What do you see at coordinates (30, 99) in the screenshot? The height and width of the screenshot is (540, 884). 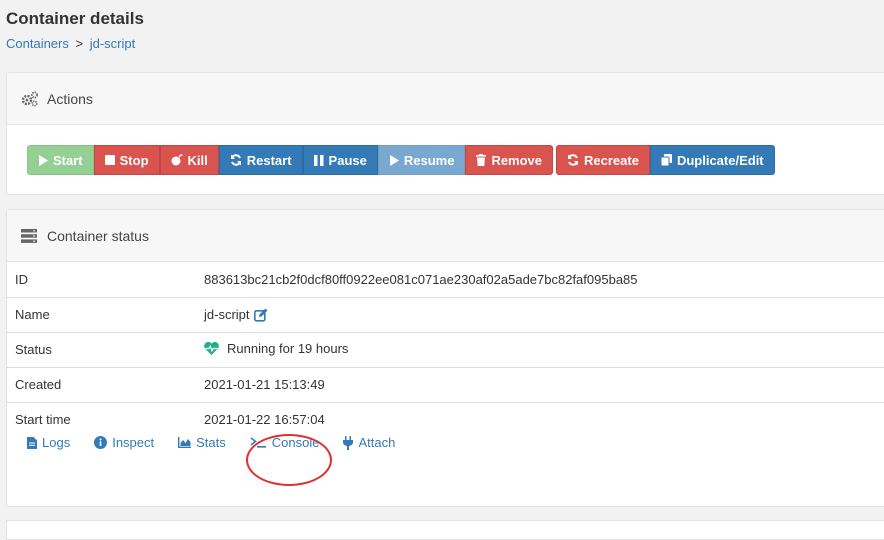 I see `cogs-icon` at bounding box center [30, 99].